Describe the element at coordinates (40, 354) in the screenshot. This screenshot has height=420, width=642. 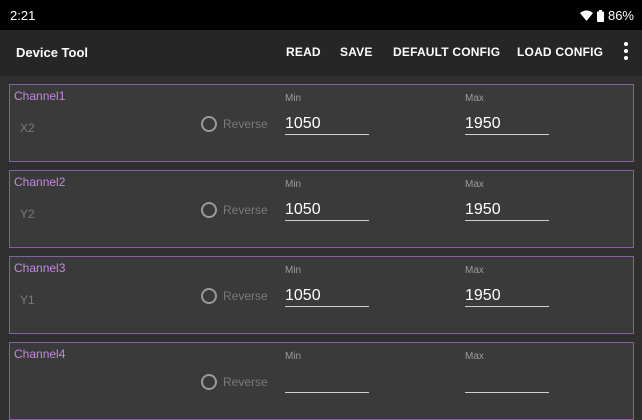
I see `channel-title: Channel4` at that location.